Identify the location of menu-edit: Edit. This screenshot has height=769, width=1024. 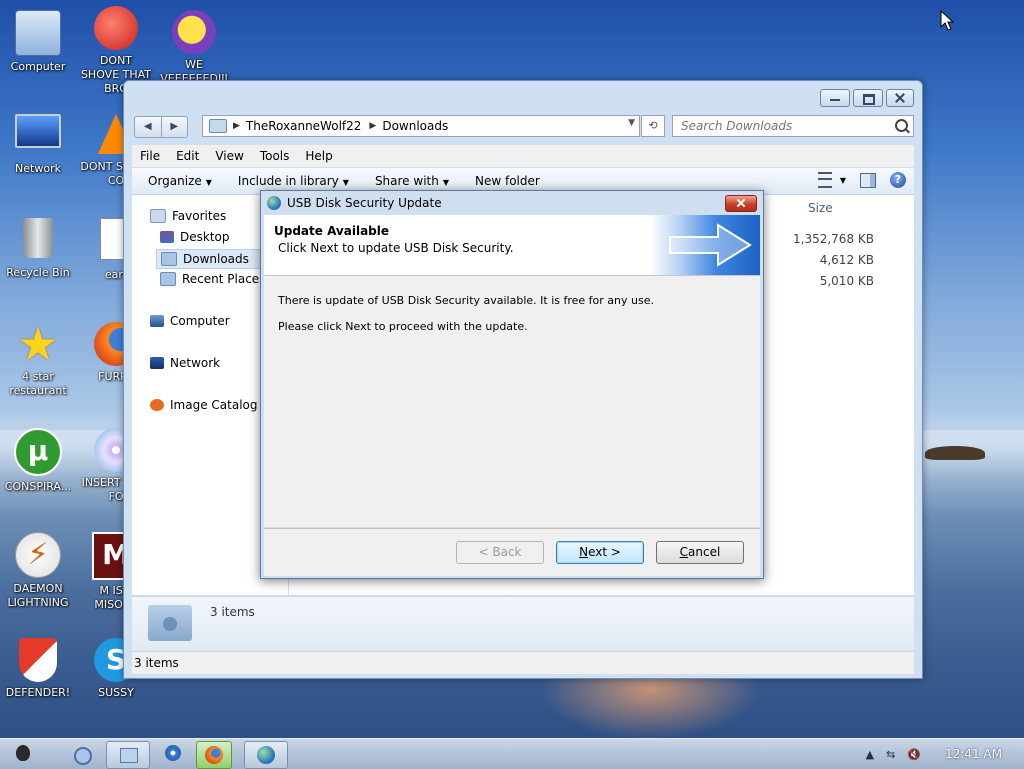
(187, 156).